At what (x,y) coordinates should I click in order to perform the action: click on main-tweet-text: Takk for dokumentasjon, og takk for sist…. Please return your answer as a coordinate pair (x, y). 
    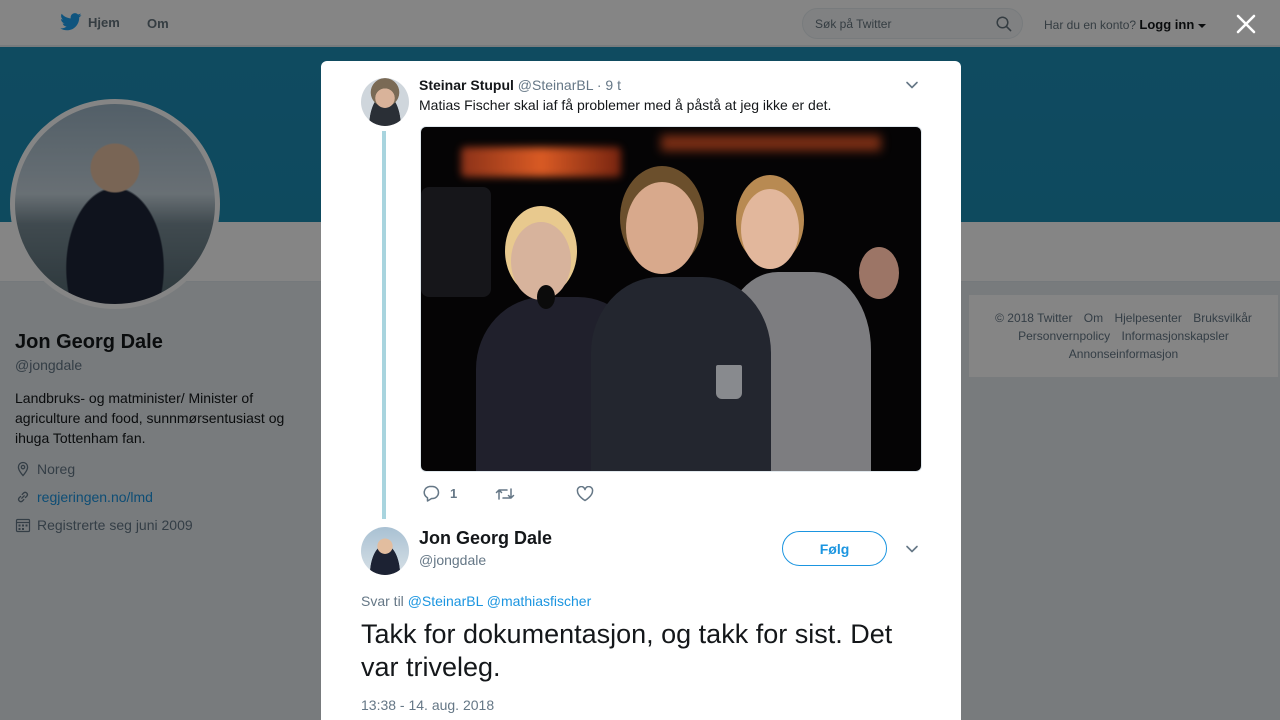
    Looking at the image, I should click on (627, 650).